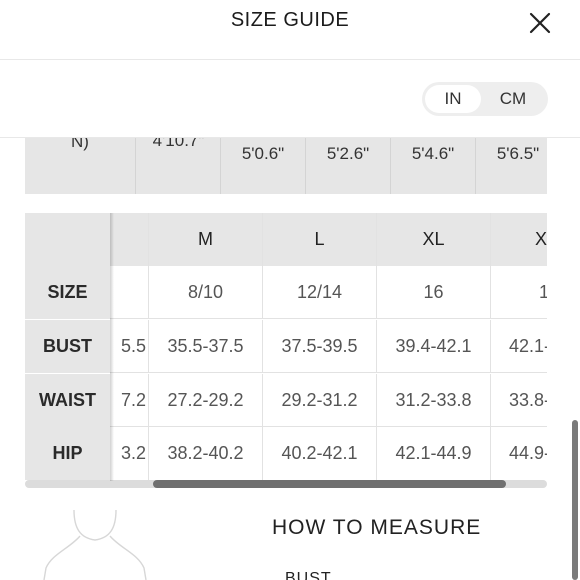  I want to click on height-cell: 5'6.5", so click(511, 166).